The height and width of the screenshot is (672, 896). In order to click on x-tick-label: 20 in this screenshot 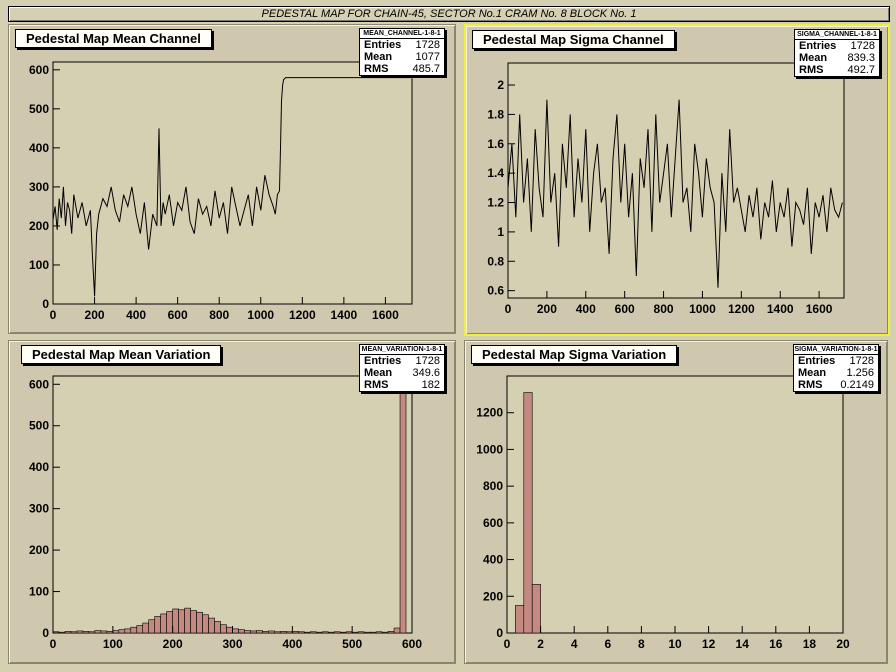, I will do `click(843, 644)`.